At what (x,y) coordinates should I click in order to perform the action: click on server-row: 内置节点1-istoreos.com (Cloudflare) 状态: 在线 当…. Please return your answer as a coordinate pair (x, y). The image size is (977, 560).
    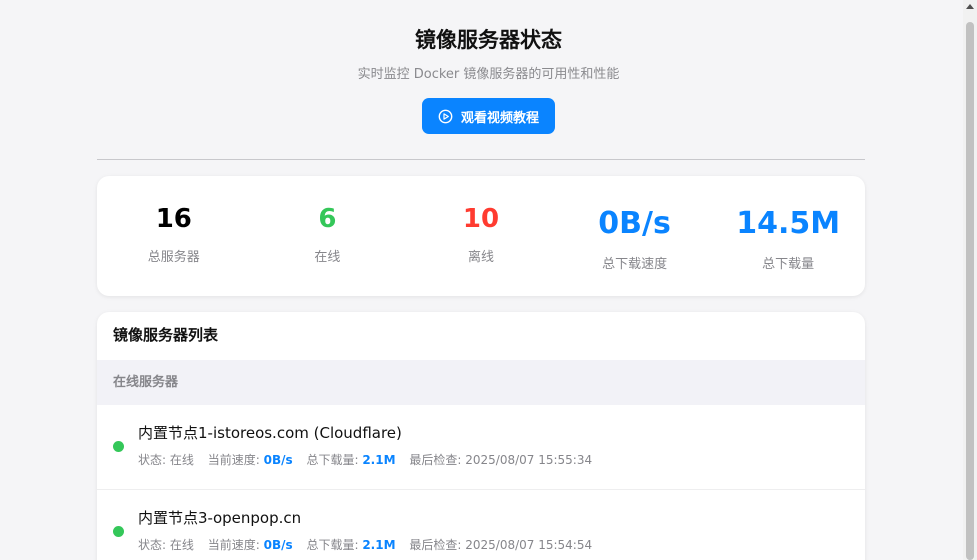
    Looking at the image, I should click on (481, 447).